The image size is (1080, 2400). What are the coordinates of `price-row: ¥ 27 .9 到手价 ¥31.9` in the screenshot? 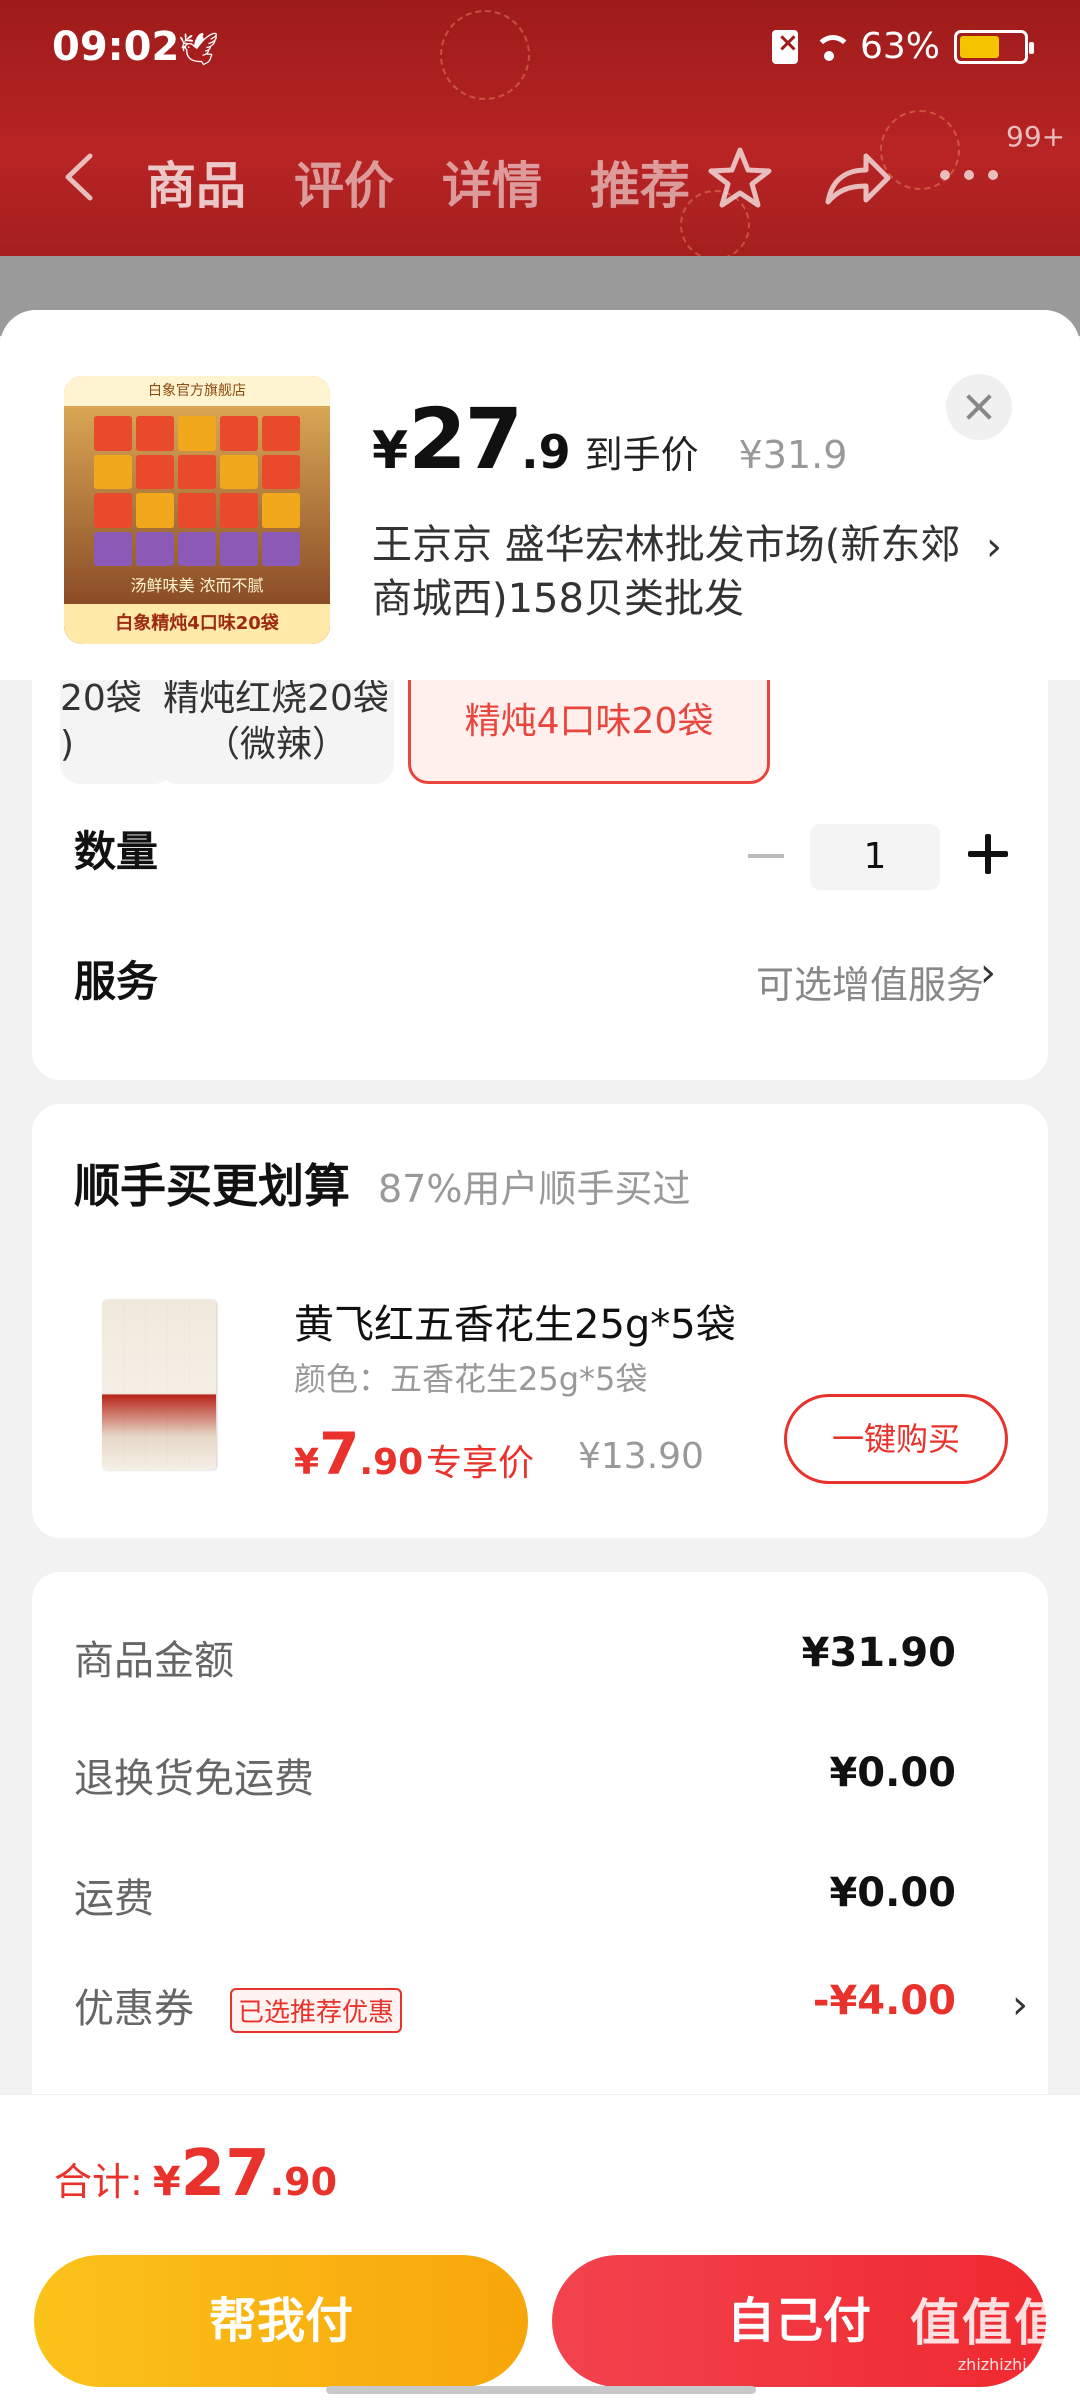 It's located at (609, 439).